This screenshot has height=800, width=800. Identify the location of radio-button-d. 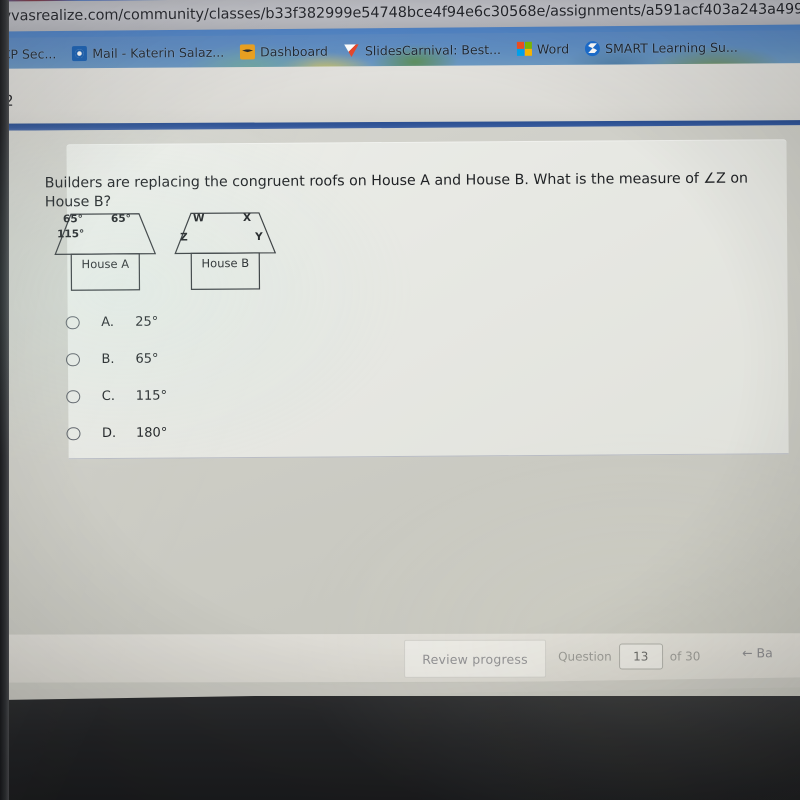
(73, 433).